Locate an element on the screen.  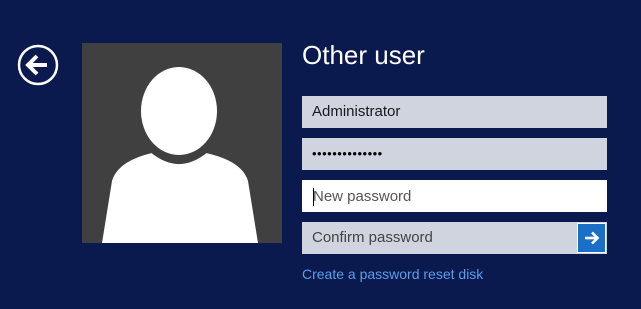
back-button is located at coordinates (38, 65).